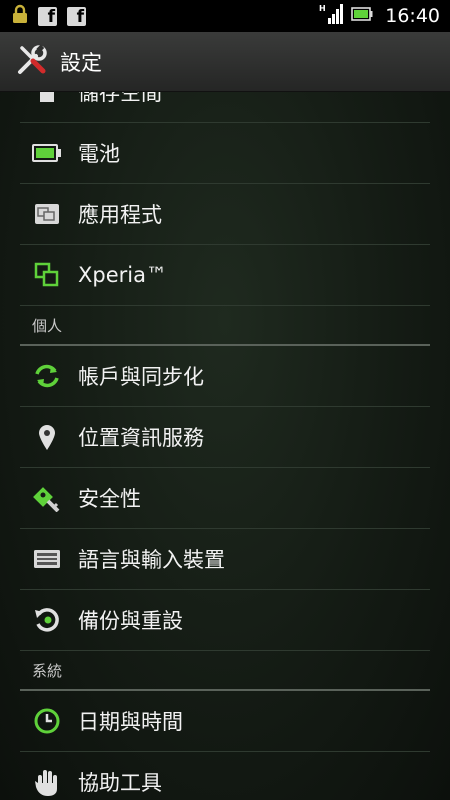 The image size is (450, 800). What do you see at coordinates (81, 62) in the screenshot?
I see `page-title: 設定` at bounding box center [81, 62].